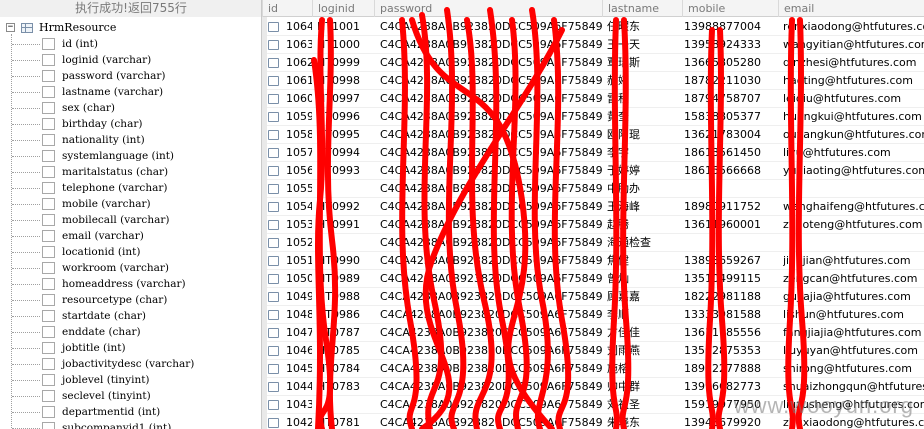 Image resolution: width=924 pixels, height=429 pixels. I want to click on cell-email: renxiaodong@htfutures.com, so click(853, 27).